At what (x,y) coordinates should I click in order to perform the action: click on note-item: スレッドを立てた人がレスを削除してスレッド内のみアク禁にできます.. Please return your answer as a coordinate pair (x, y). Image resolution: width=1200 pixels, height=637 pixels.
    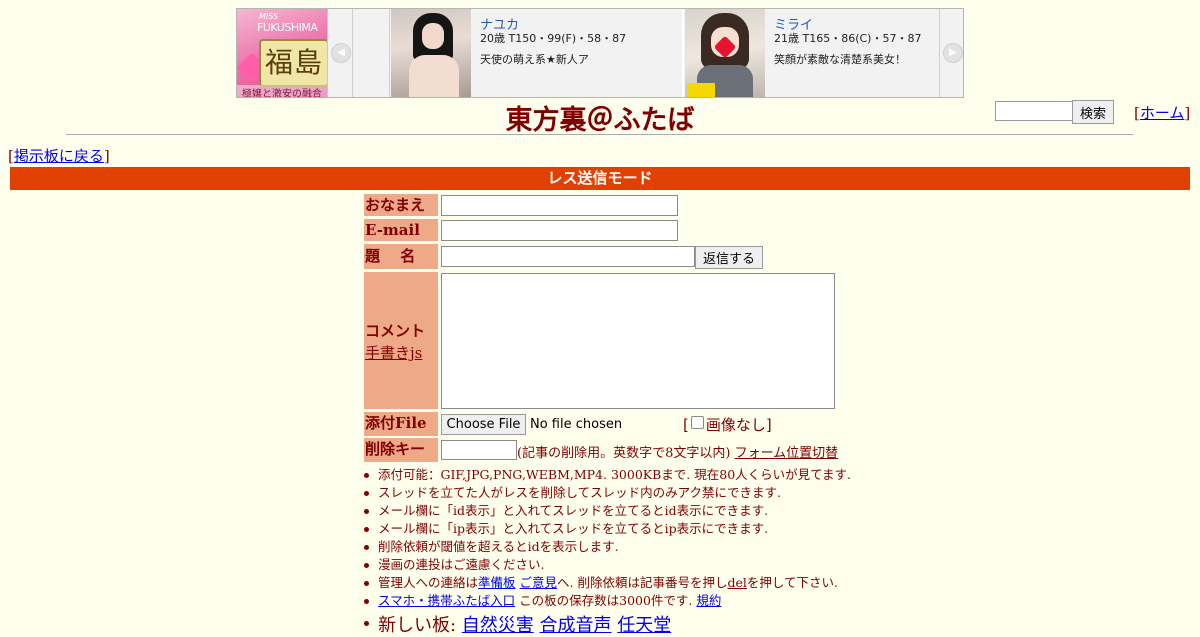
    Looking at the image, I should click on (607, 493).